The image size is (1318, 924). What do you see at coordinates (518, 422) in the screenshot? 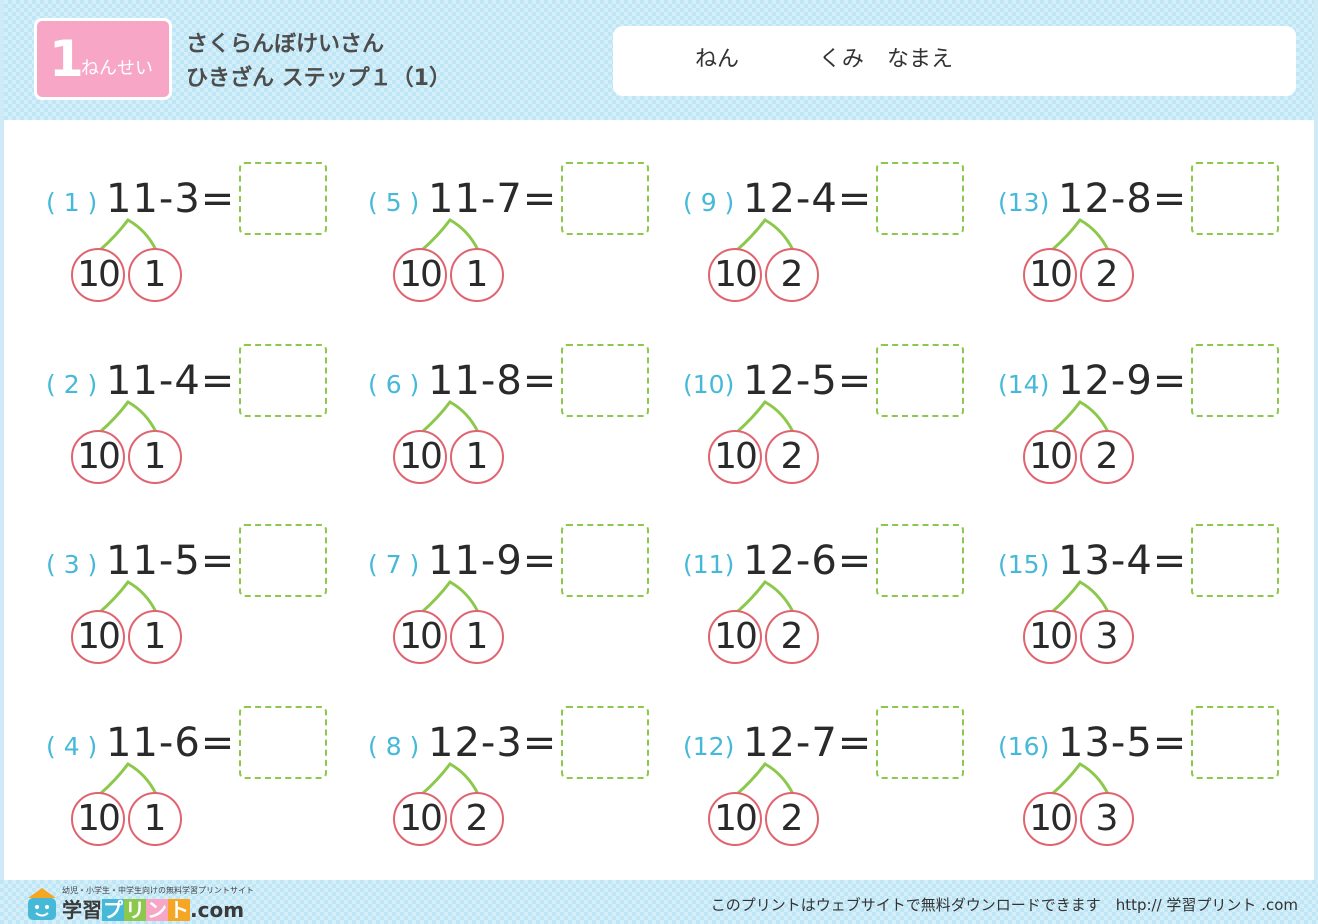
I see `problem-item: ( 6 ) 11-8= 10 1` at bounding box center [518, 422].